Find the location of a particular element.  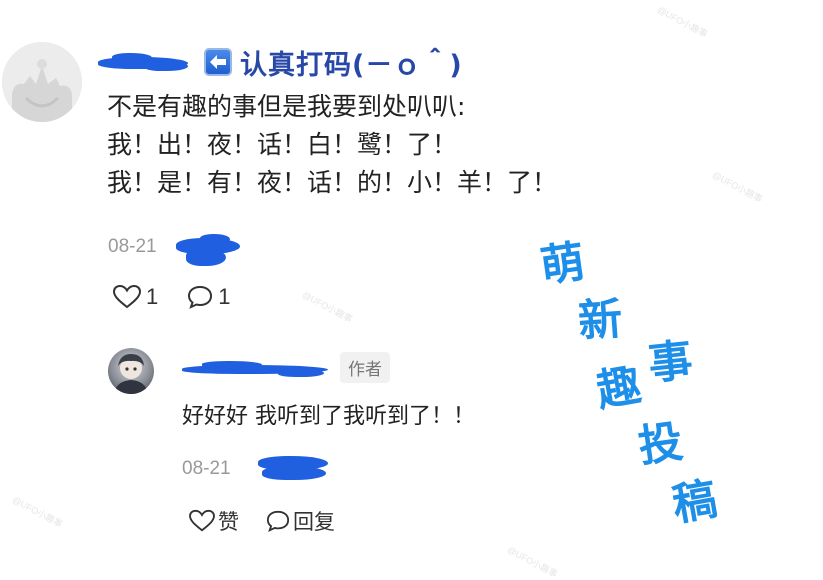

comment-meta: 08-21 is located at coordinates (132, 247).